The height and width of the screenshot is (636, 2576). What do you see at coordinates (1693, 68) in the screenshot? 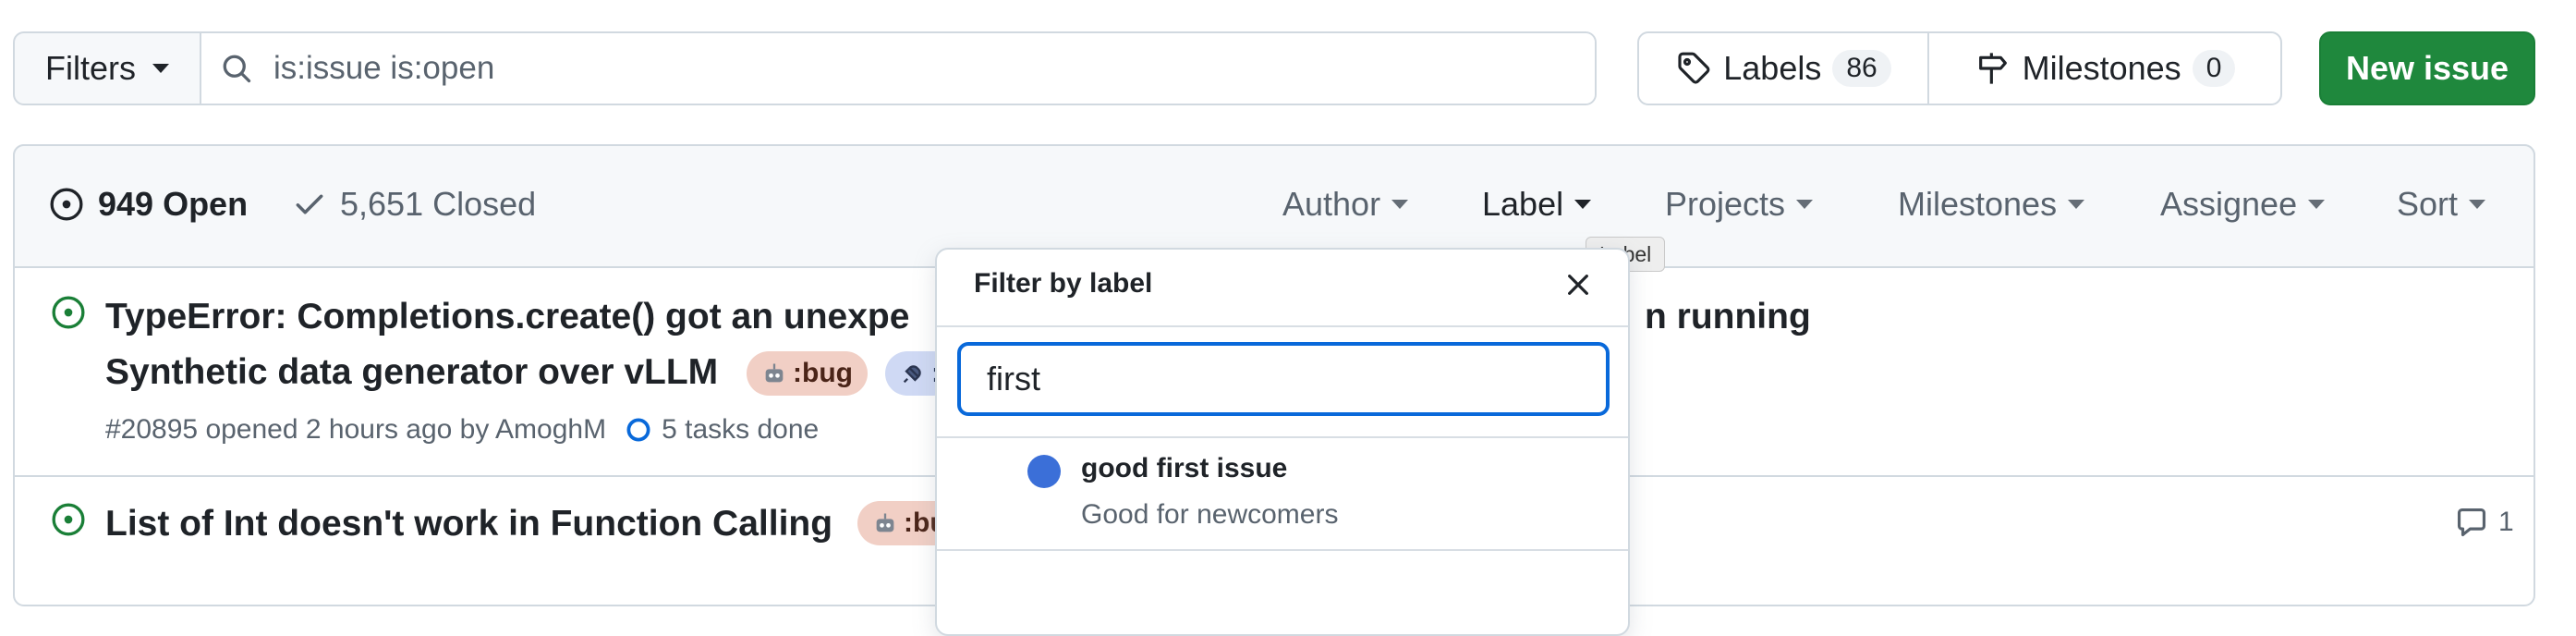
I see `tag-icon` at bounding box center [1693, 68].